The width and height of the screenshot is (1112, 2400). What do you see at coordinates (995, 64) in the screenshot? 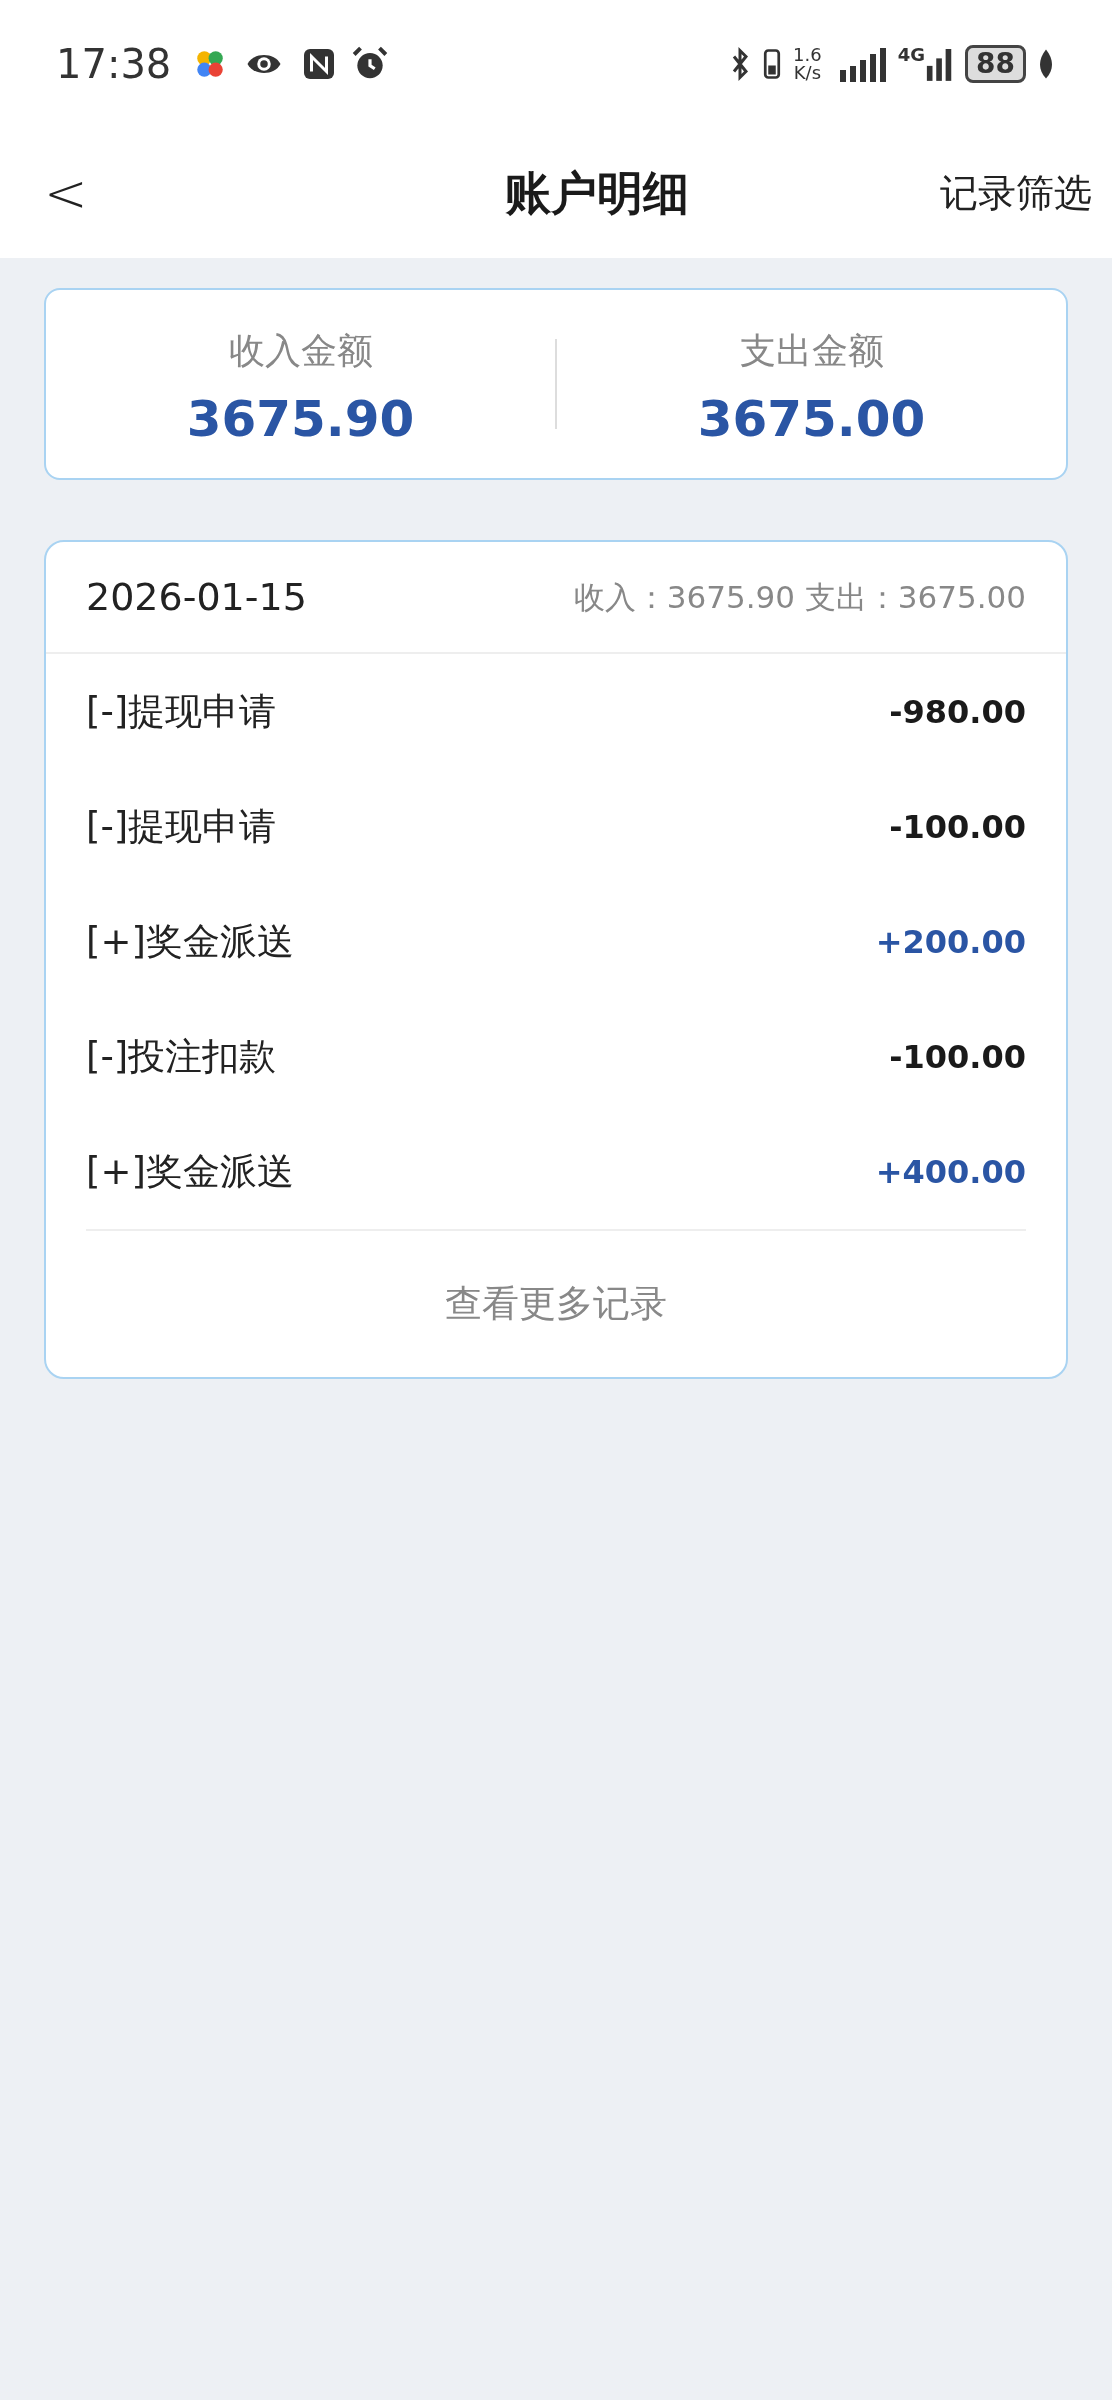
I see `battery-level: 88` at bounding box center [995, 64].